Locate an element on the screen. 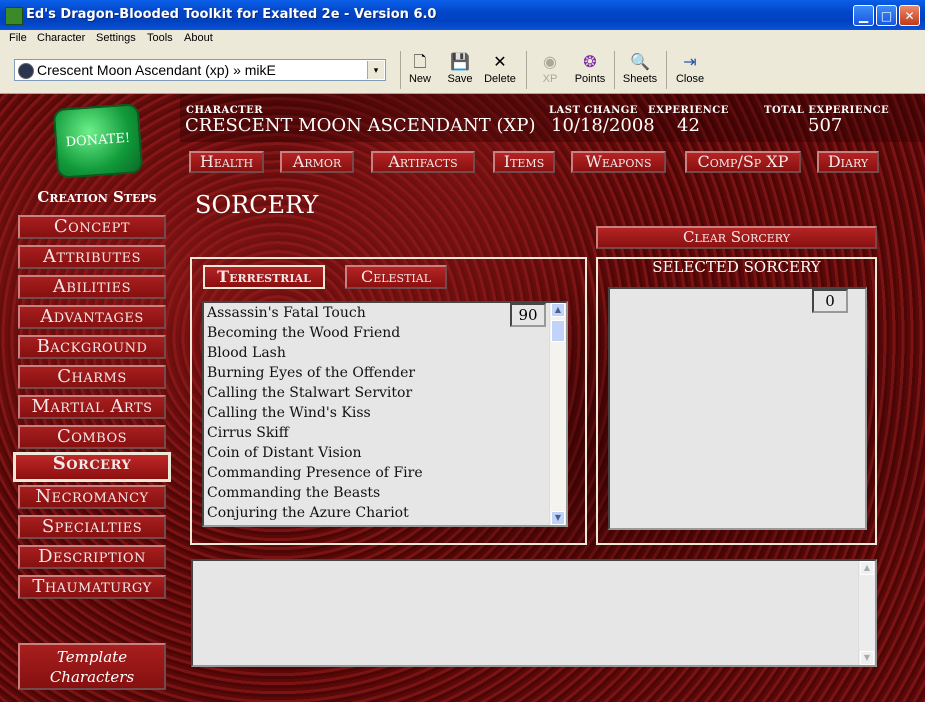 Image resolution: width=925 pixels, height=702 pixels. points-button: ❂ Points is located at coordinates (590, 71).